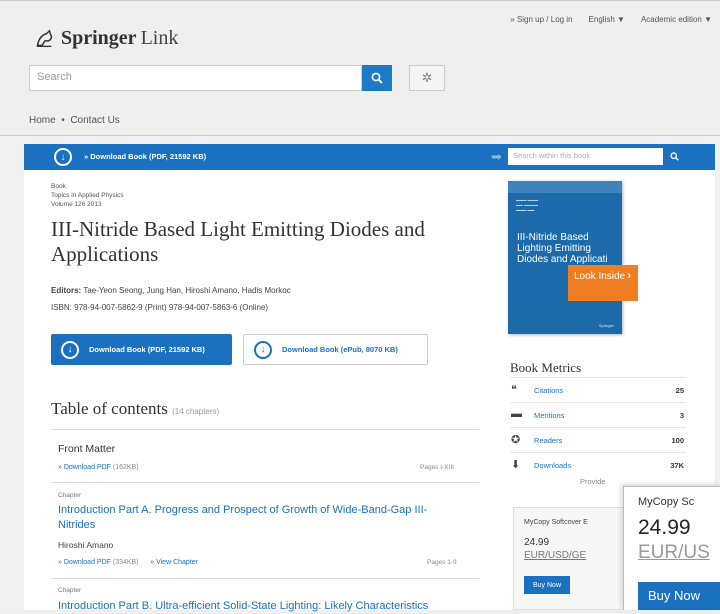 The image size is (720, 614). I want to click on book-metrics-heading: Book Metrics, so click(546, 367).